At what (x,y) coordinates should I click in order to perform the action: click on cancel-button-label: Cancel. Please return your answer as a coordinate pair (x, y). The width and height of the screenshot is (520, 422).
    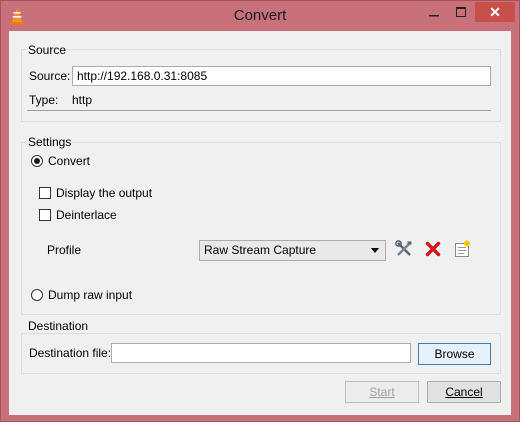
    Looking at the image, I should click on (464, 392).